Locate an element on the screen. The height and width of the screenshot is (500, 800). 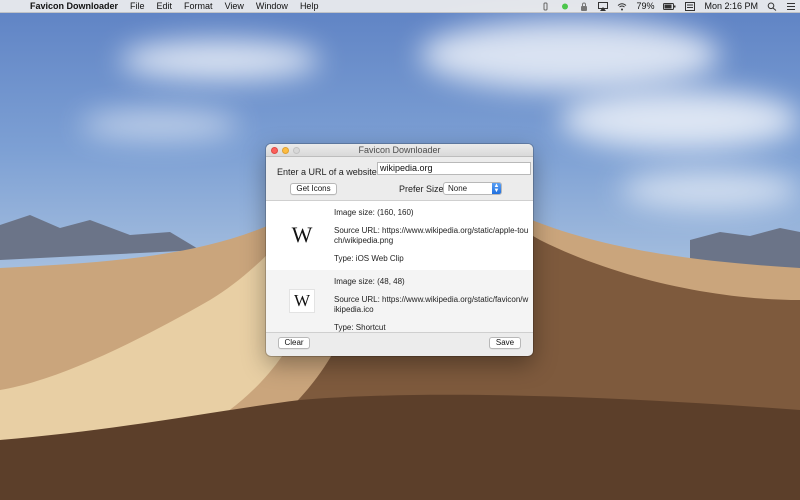
prefer-size-value: None is located at coordinates (458, 188).